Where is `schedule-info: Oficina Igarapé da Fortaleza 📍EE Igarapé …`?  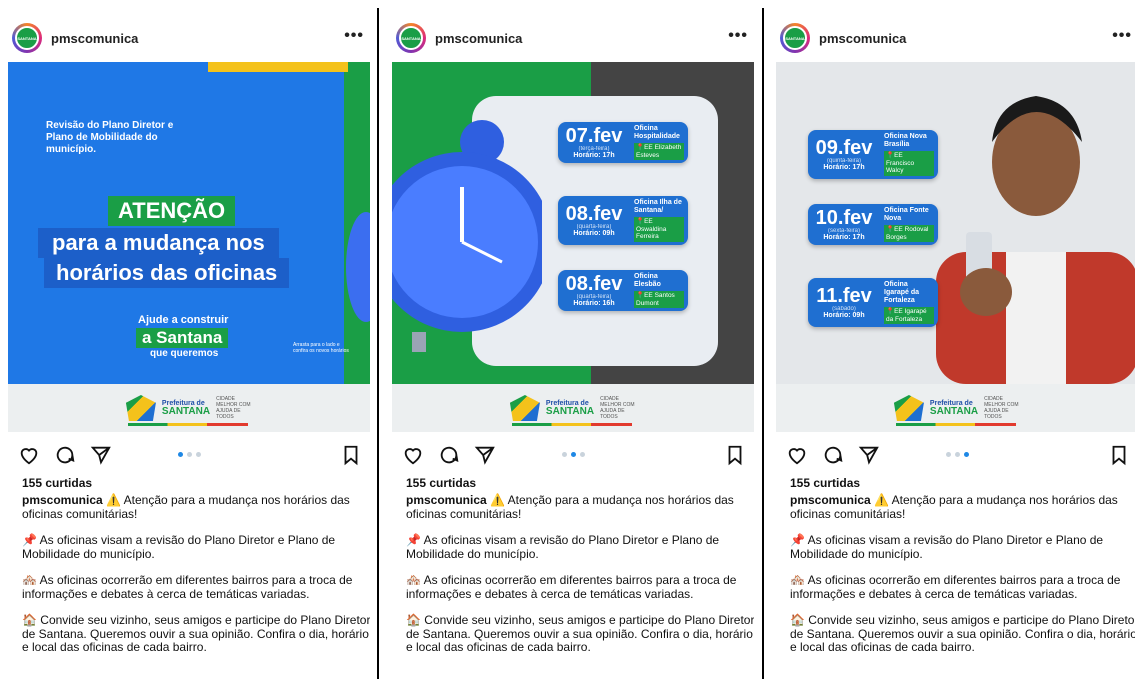
schedule-info: Oficina Igarapé da Fortaleza 📍EE Igarapé … is located at coordinates (909, 302).